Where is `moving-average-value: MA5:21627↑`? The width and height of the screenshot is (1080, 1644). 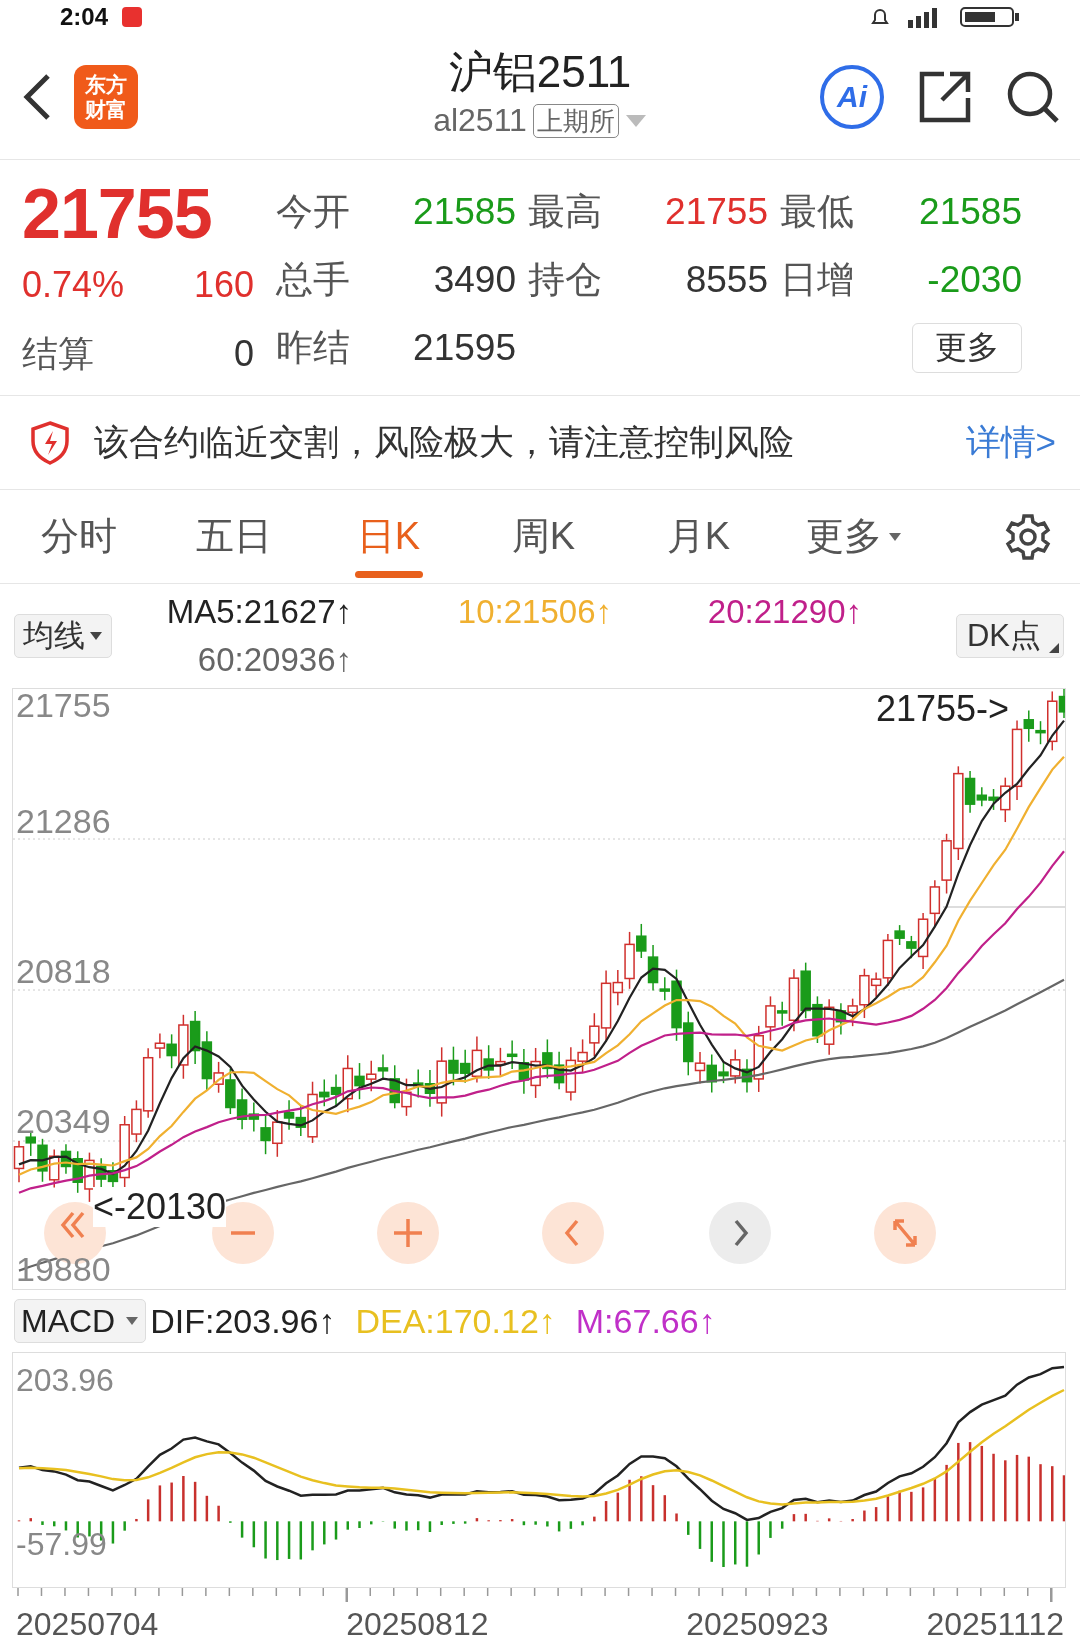 moving-average-value: MA5:21627↑ is located at coordinates (259, 612).